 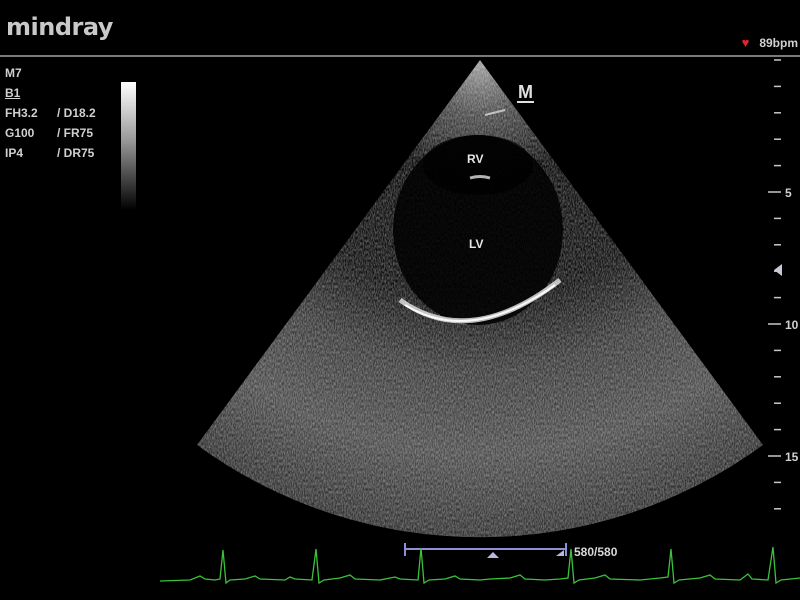 What do you see at coordinates (792, 325) in the screenshot?
I see `depth-label: 10` at bounding box center [792, 325].